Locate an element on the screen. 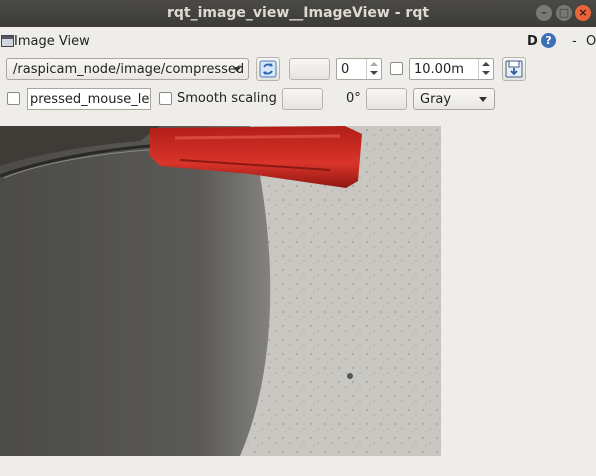  dock-float-button: O is located at coordinates (591, 41).